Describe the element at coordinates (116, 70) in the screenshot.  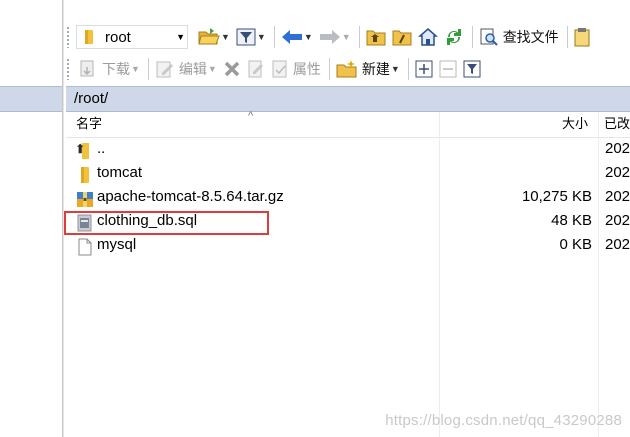
I see `download-label: 下载` at that location.